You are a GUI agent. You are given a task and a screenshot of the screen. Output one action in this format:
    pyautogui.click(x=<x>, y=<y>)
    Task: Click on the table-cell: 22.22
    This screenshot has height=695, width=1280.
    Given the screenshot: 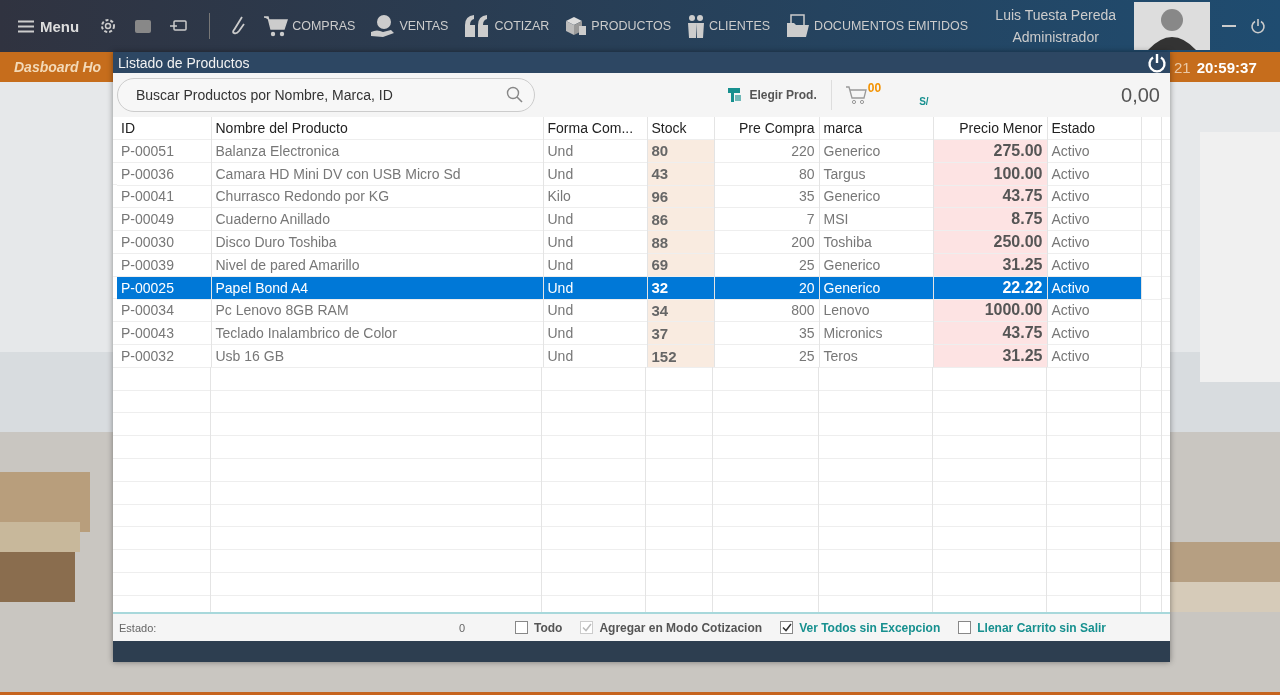 What is the action you would take?
    pyautogui.click(x=990, y=288)
    